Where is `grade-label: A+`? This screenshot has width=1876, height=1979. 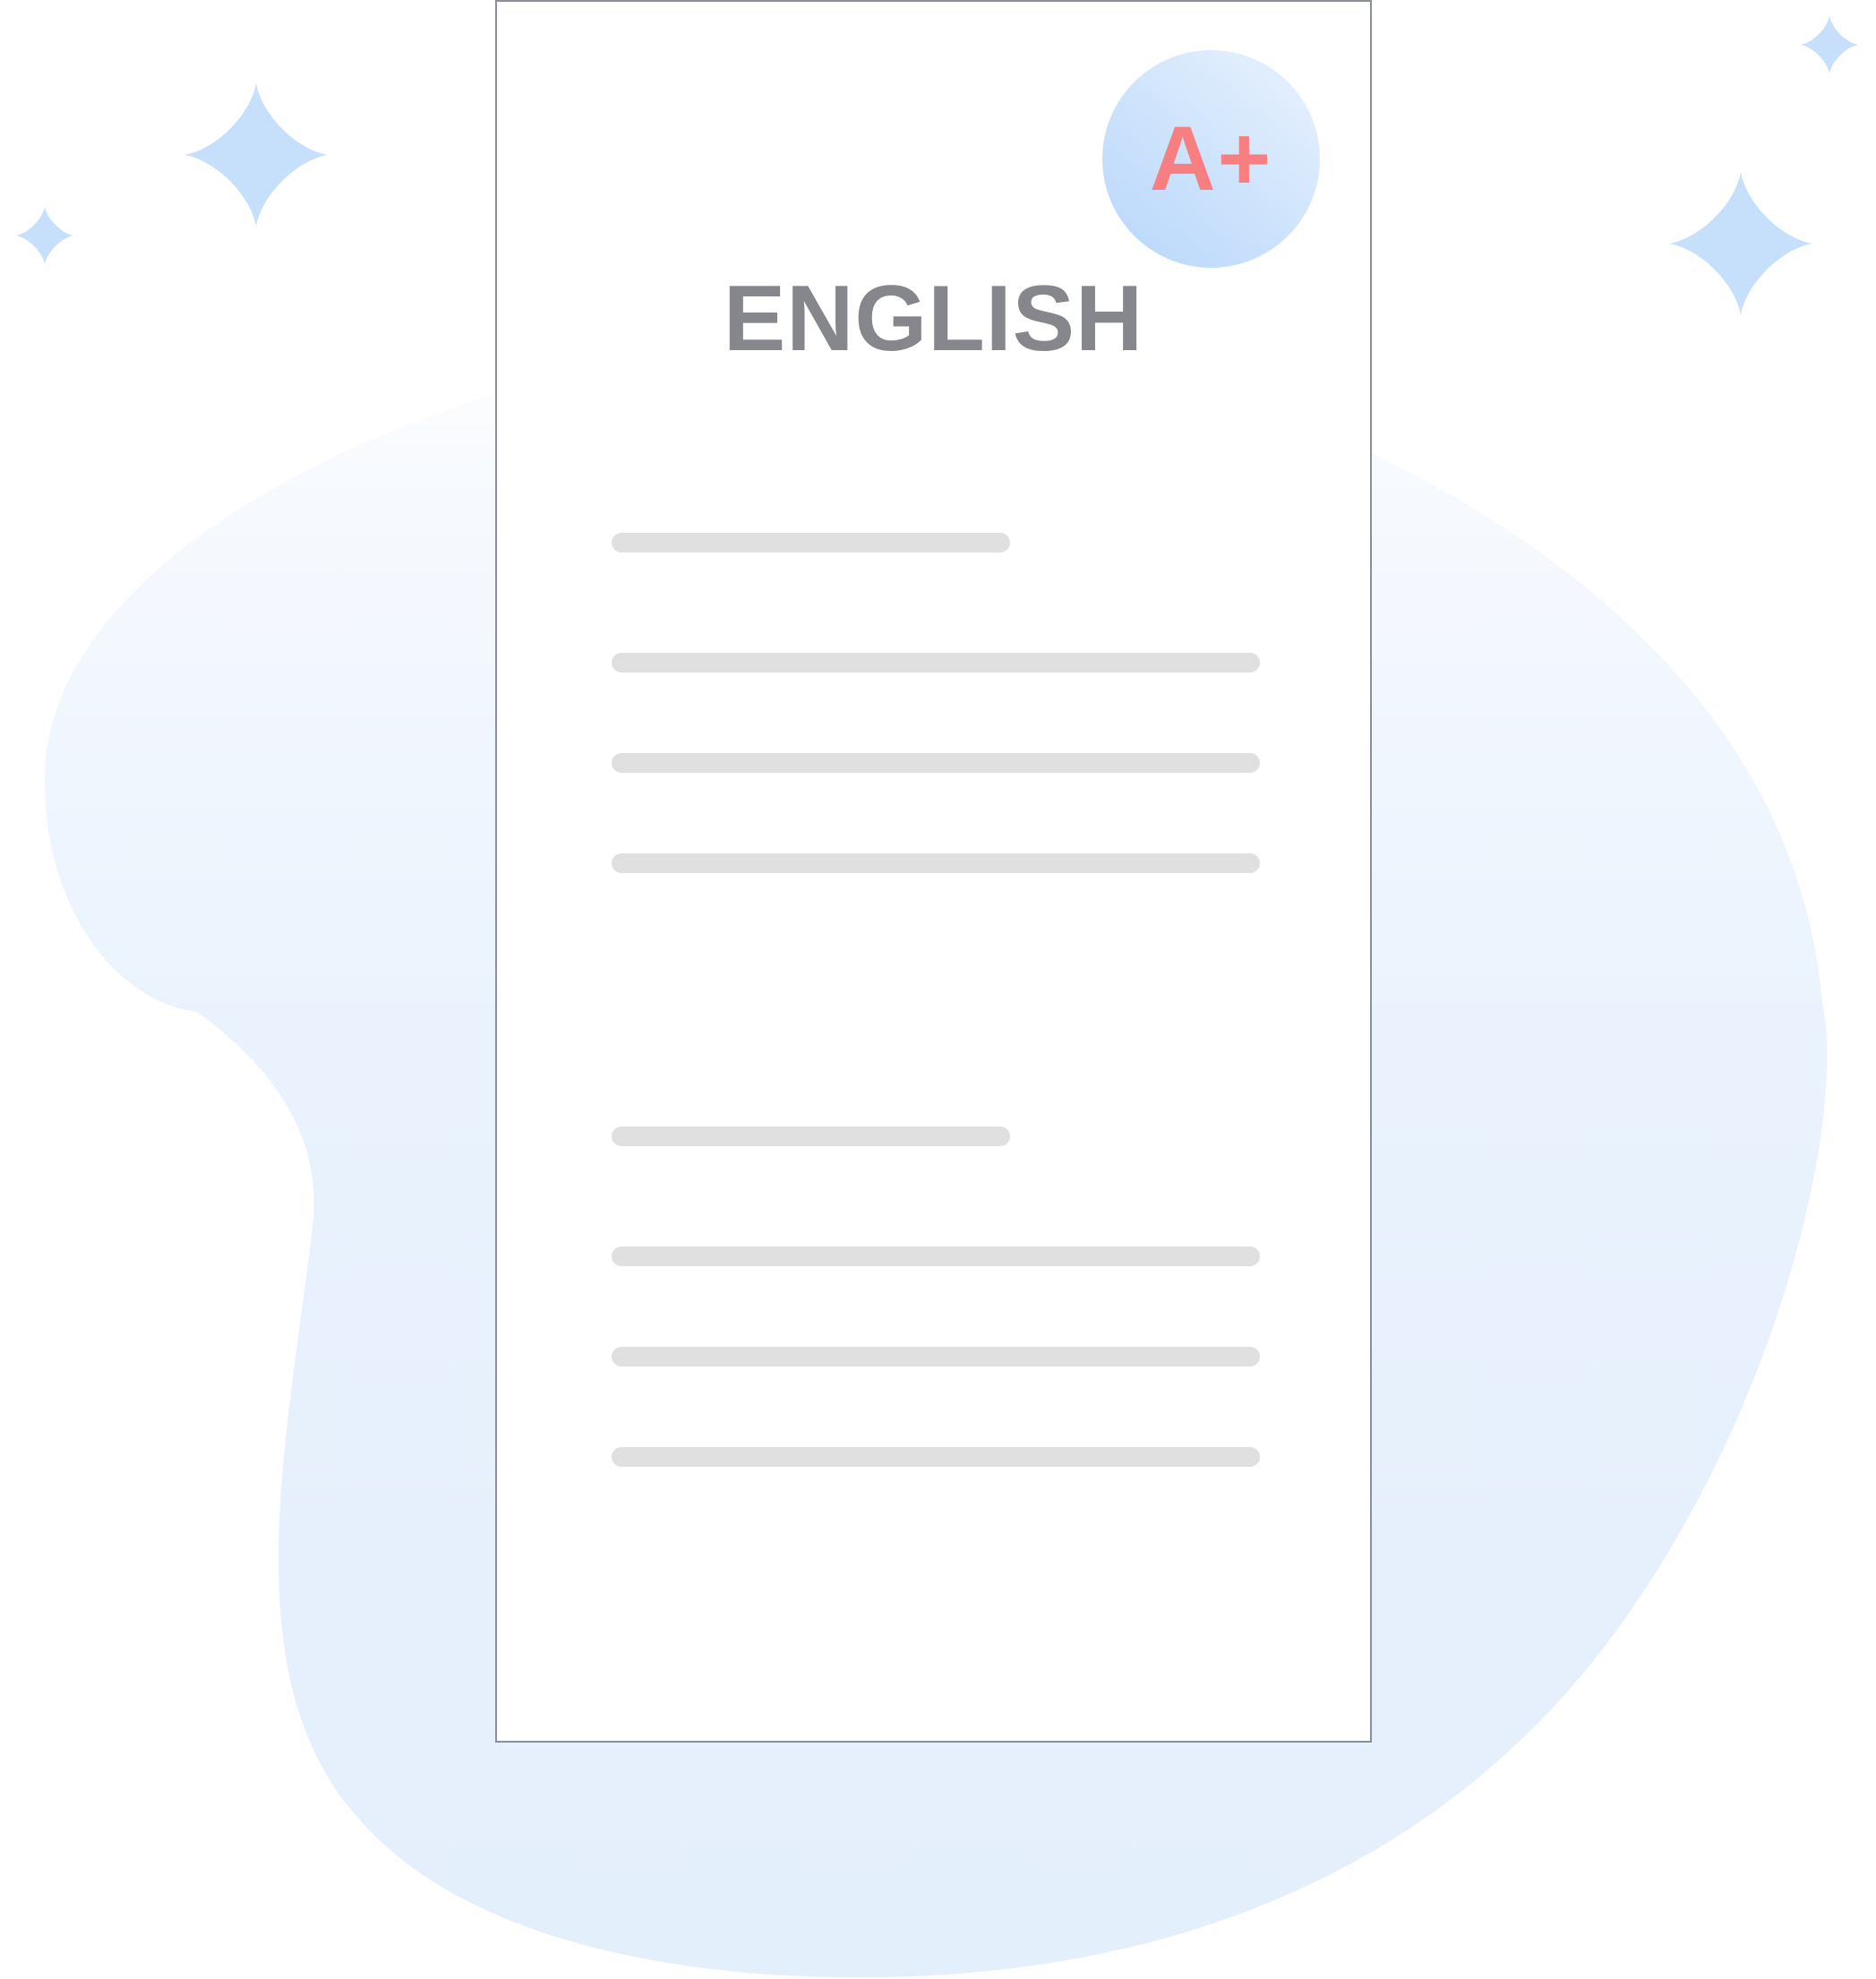 grade-label: A+ is located at coordinates (1211, 159).